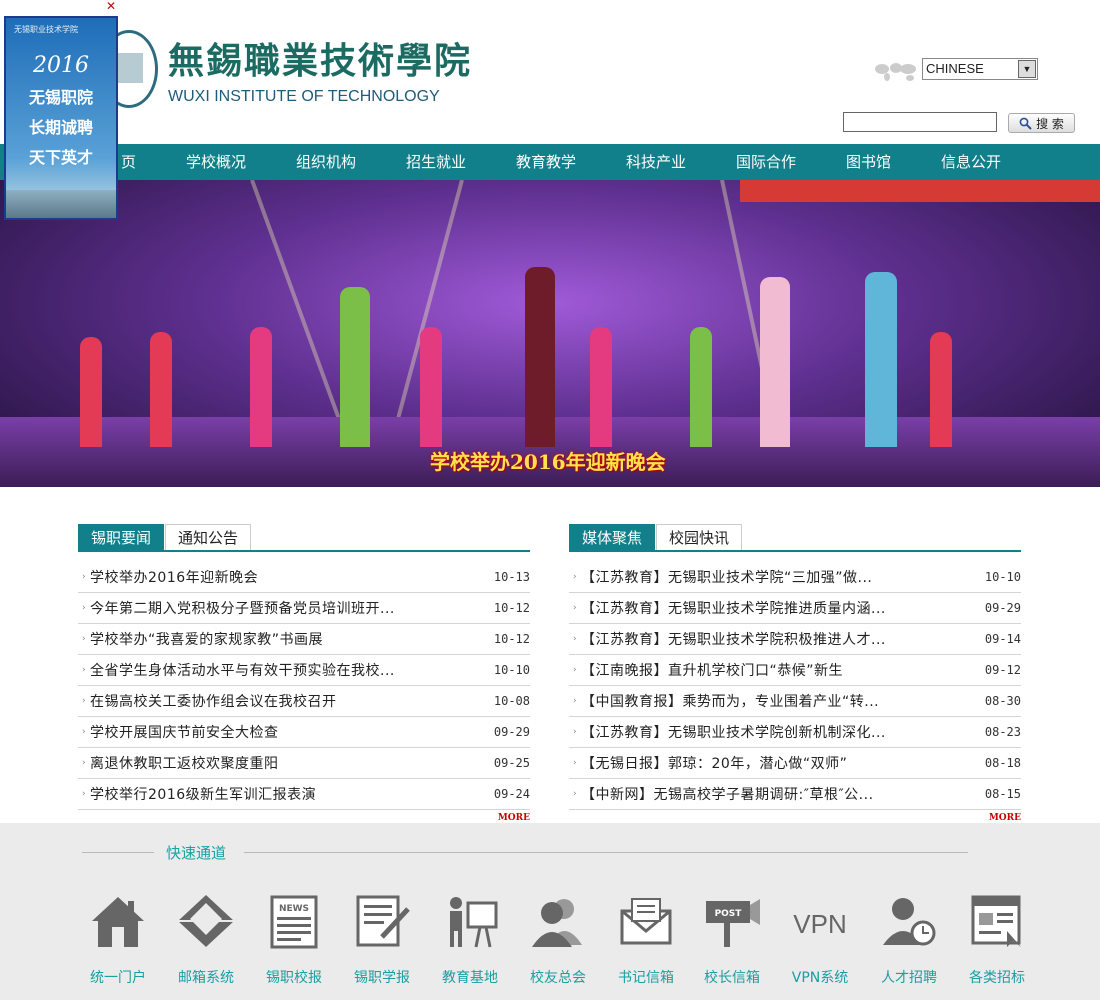  I want to click on site-logo: 無錫職業技術學院 WUXI INSTITUTE OF TECHNOLOGY, so click(286, 69).